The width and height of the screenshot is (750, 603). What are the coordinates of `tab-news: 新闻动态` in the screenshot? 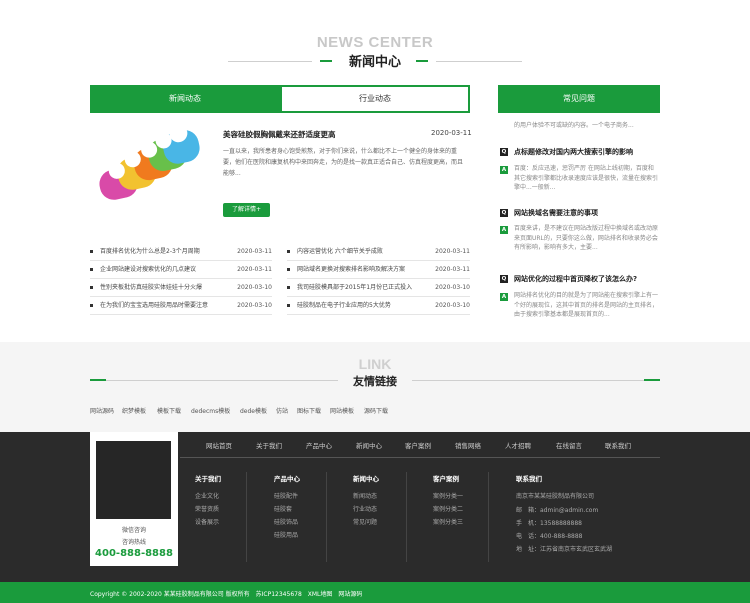 It's located at (185, 99).